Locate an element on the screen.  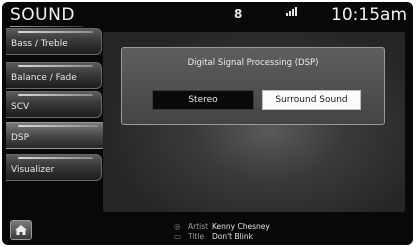
sidebar-item-label: Balance / Fade is located at coordinates (44, 78).